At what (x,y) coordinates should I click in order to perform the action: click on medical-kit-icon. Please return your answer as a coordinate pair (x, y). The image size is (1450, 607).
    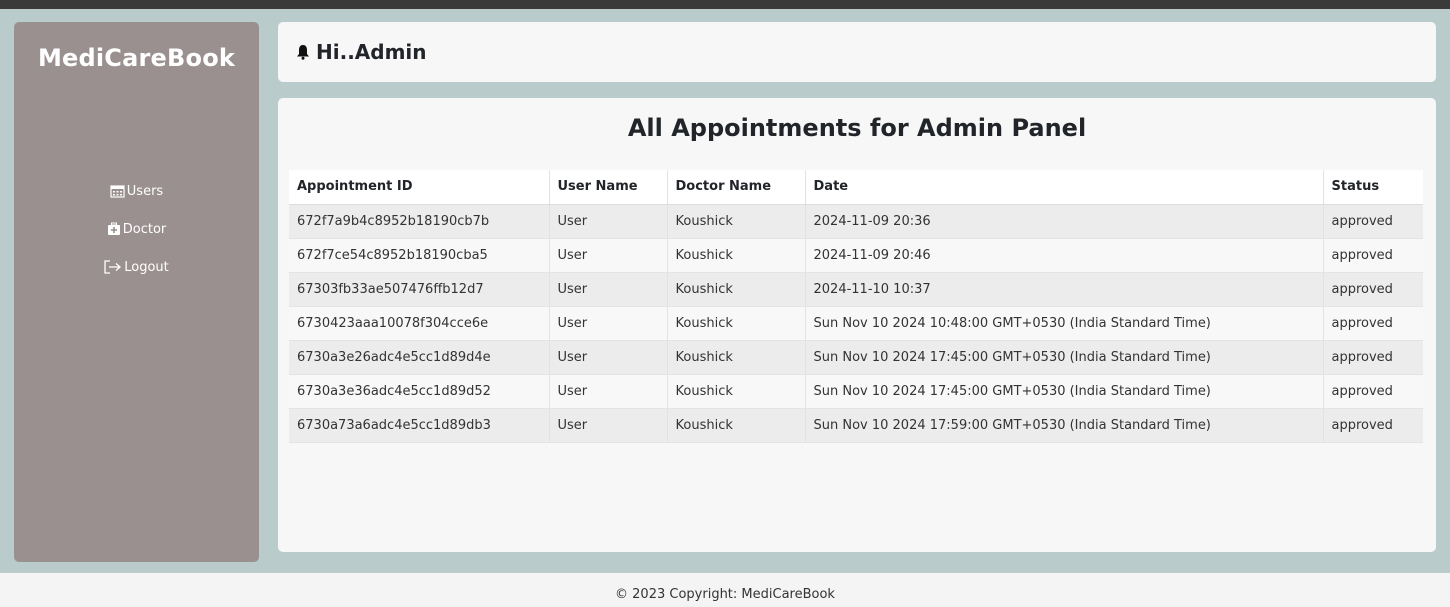
    Looking at the image, I should click on (113, 228).